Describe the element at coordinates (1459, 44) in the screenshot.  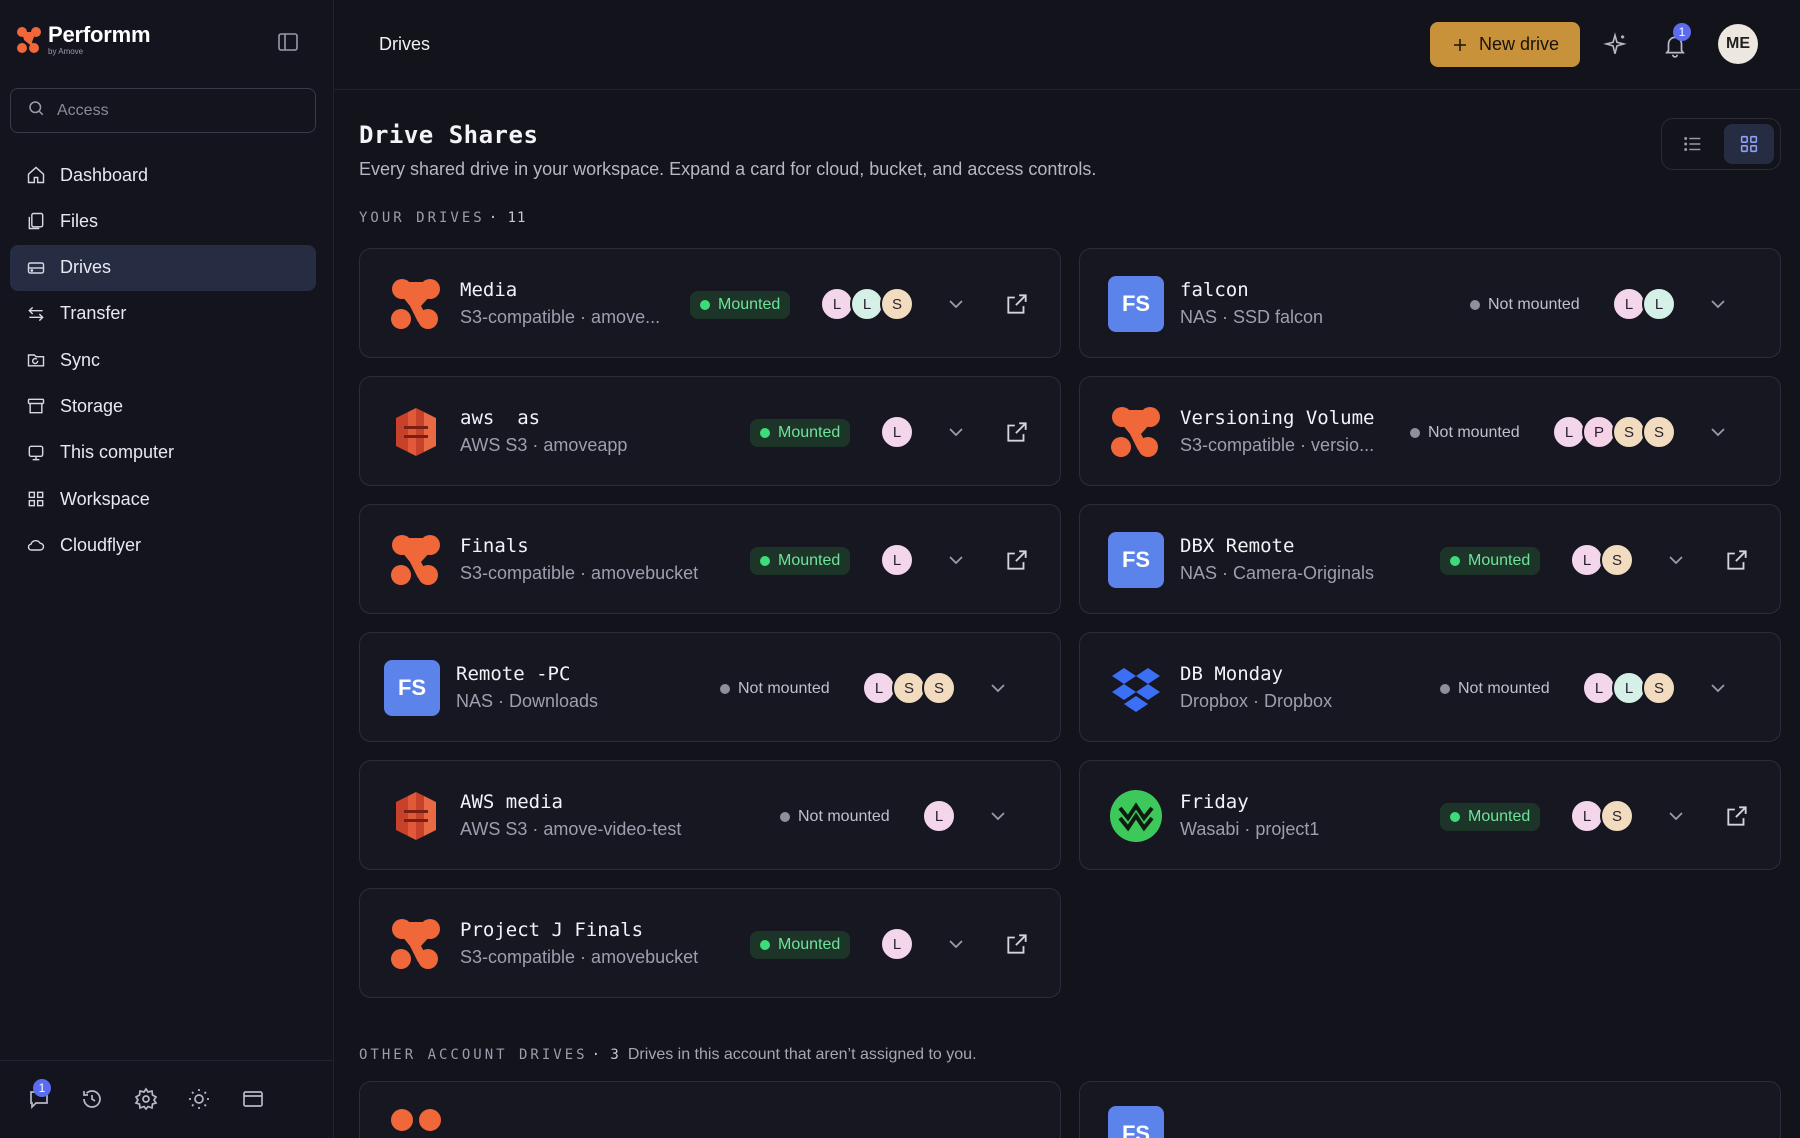
I see `plus-icon` at that location.